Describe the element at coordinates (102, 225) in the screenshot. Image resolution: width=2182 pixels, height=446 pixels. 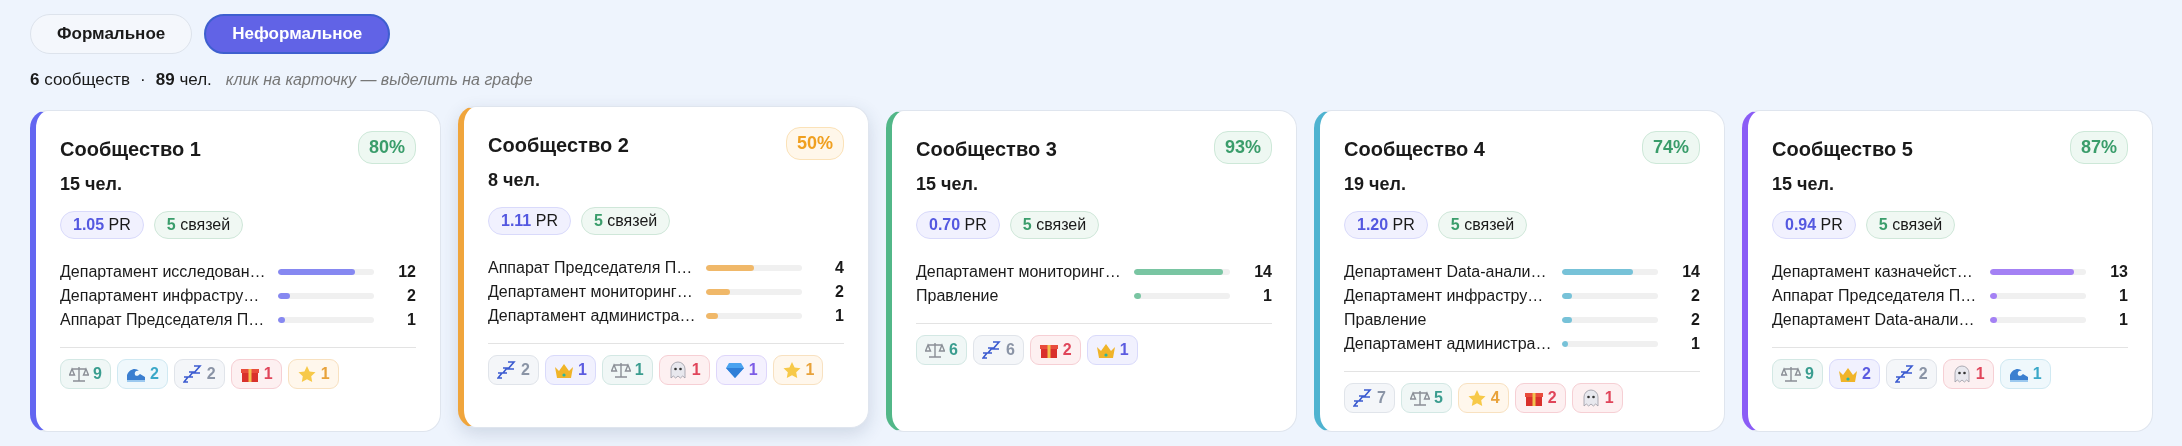
I see `pr-pill: 1.05 PR` at that location.